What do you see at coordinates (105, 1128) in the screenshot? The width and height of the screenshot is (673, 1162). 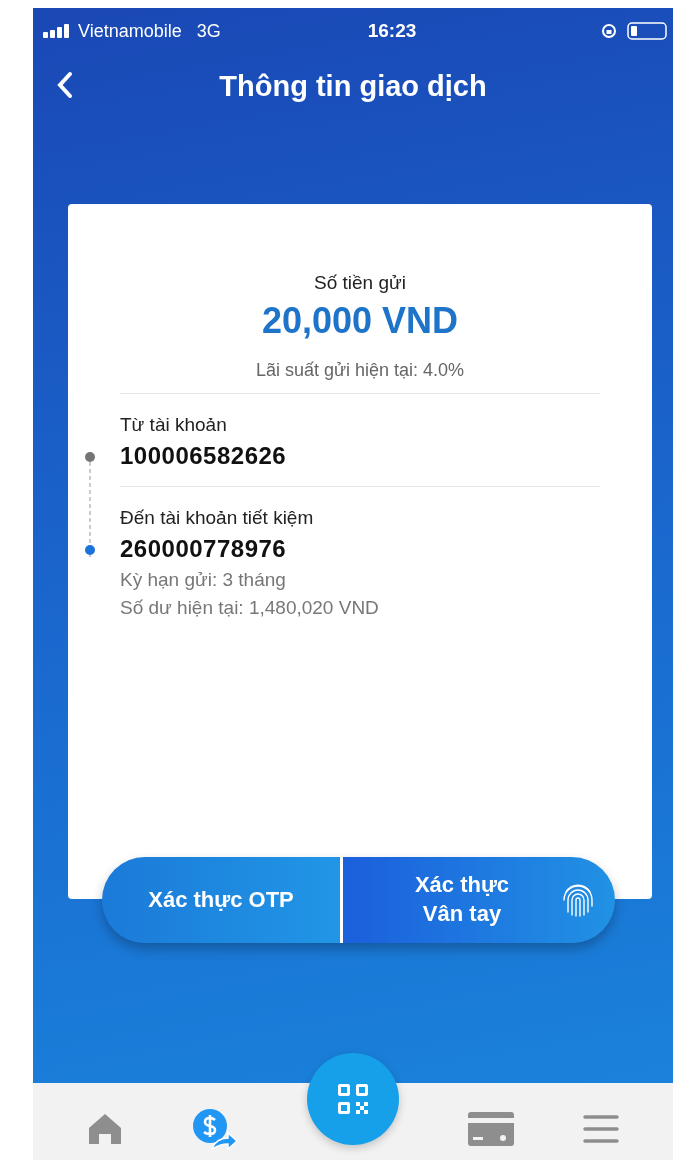 I see `home-tab` at bounding box center [105, 1128].